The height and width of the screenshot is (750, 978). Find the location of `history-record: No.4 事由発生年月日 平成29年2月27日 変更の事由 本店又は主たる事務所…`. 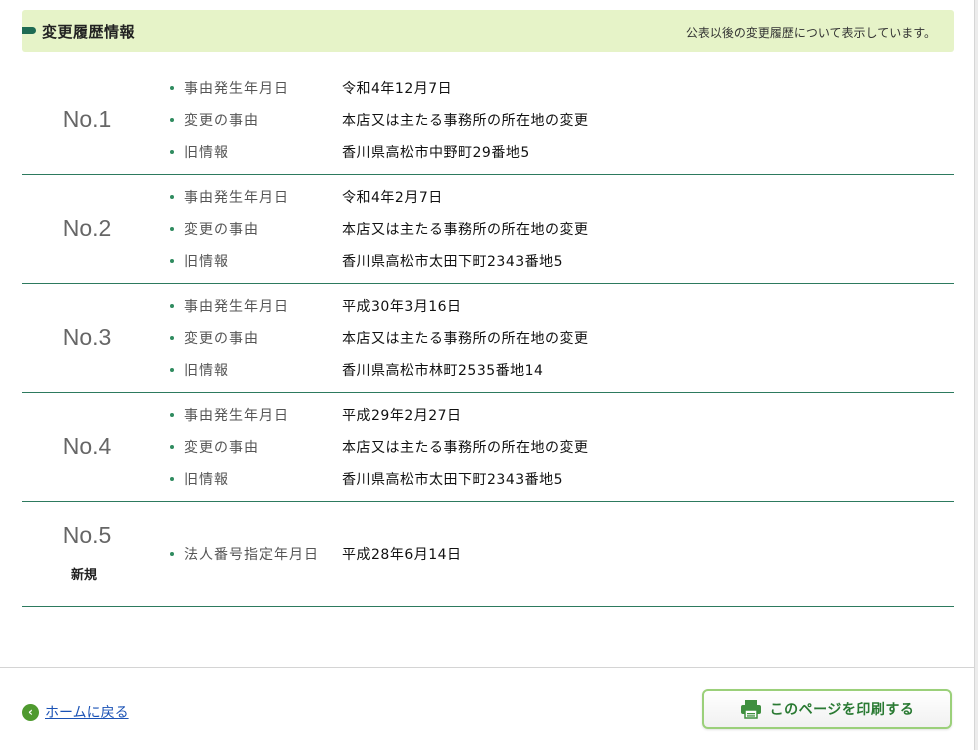

history-record: No.4 事由発生年月日 平成29年2月27日 変更の事由 本店又は主たる事務所… is located at coordinates (488, 447).